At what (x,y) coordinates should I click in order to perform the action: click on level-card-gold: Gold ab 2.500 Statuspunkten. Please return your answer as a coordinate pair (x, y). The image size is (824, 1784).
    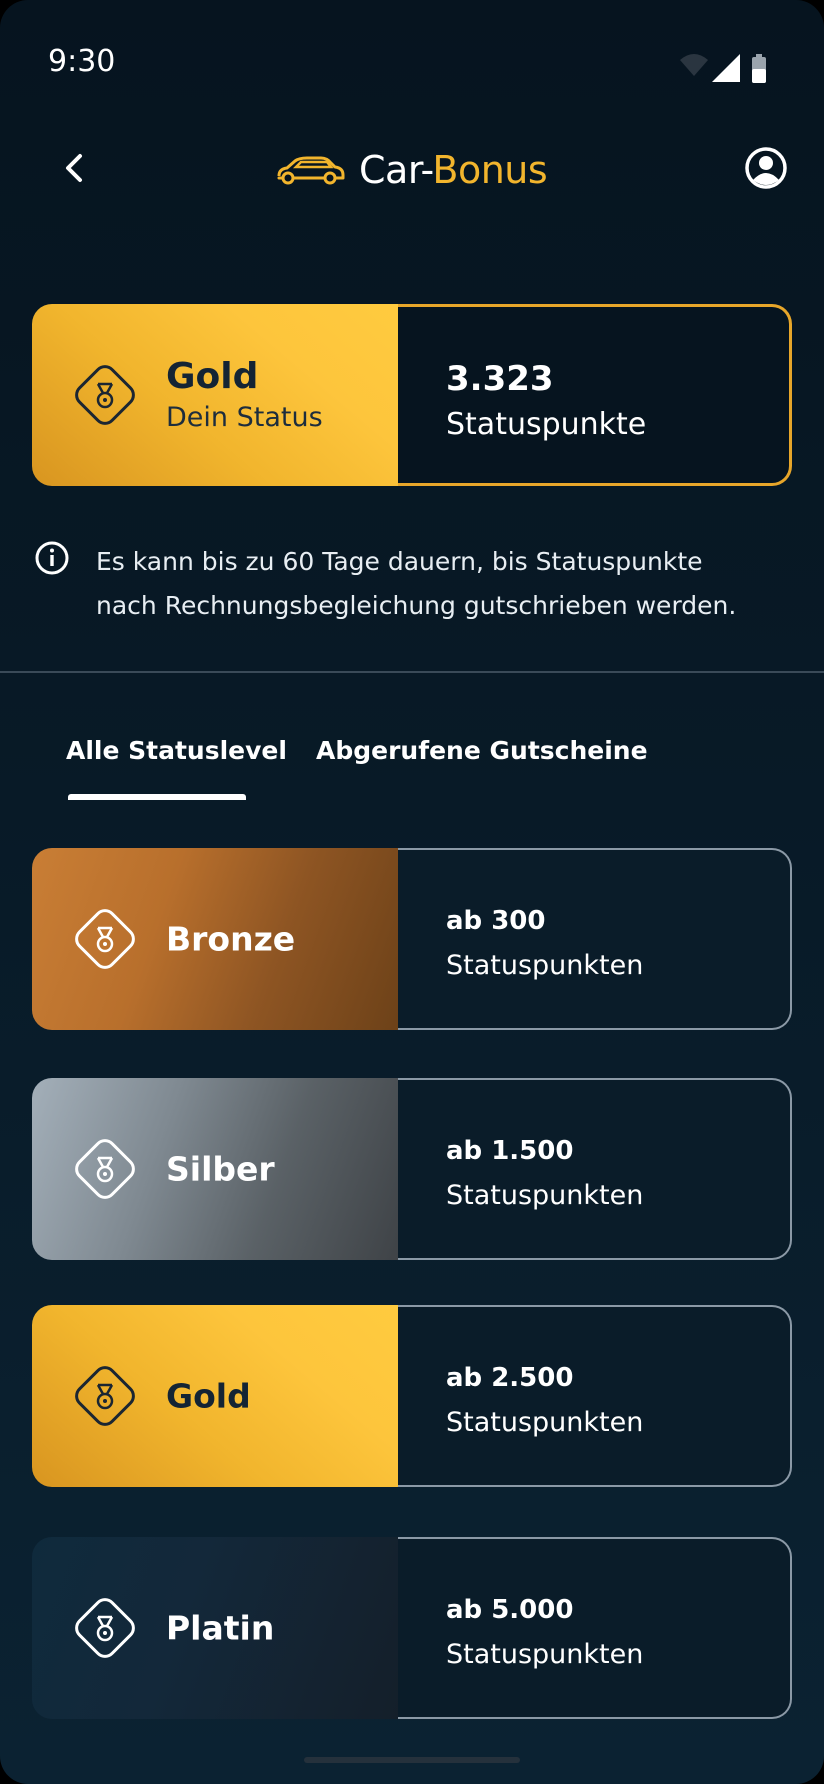
    Looking at the image, I should click on (412, 1396).